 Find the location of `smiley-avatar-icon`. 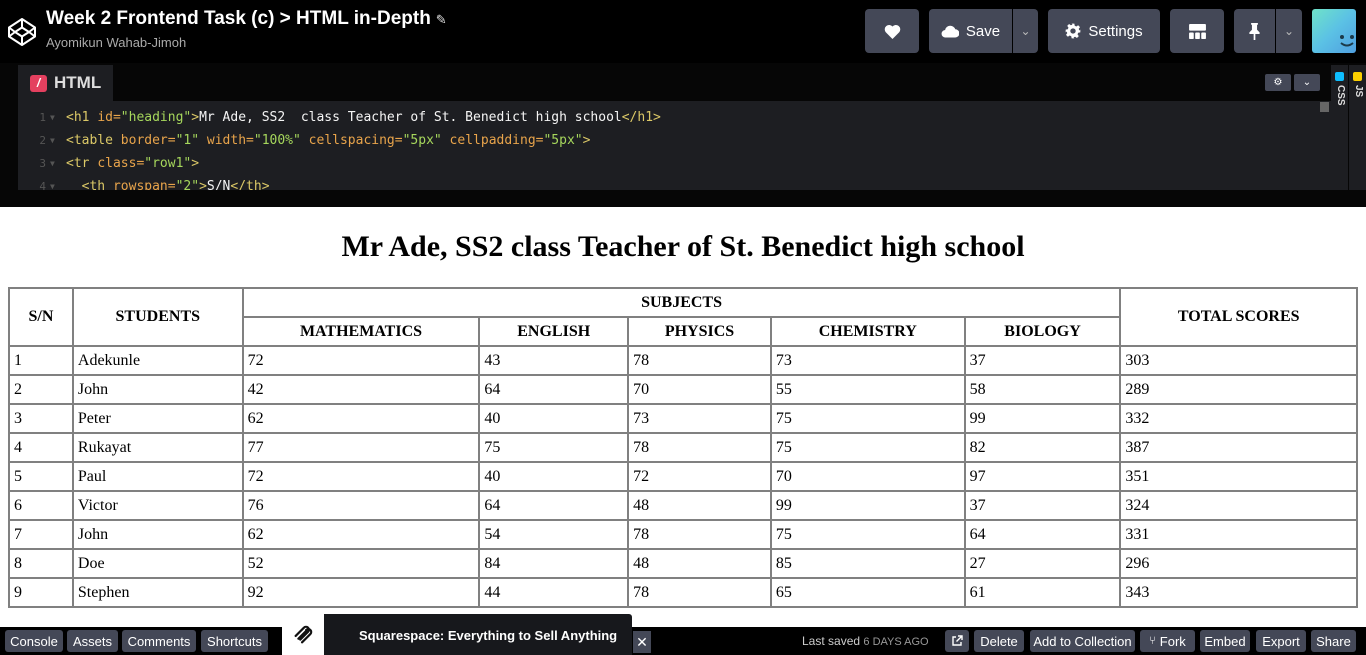

smiley-avatar-icon is located at coordinates (1347, 41).